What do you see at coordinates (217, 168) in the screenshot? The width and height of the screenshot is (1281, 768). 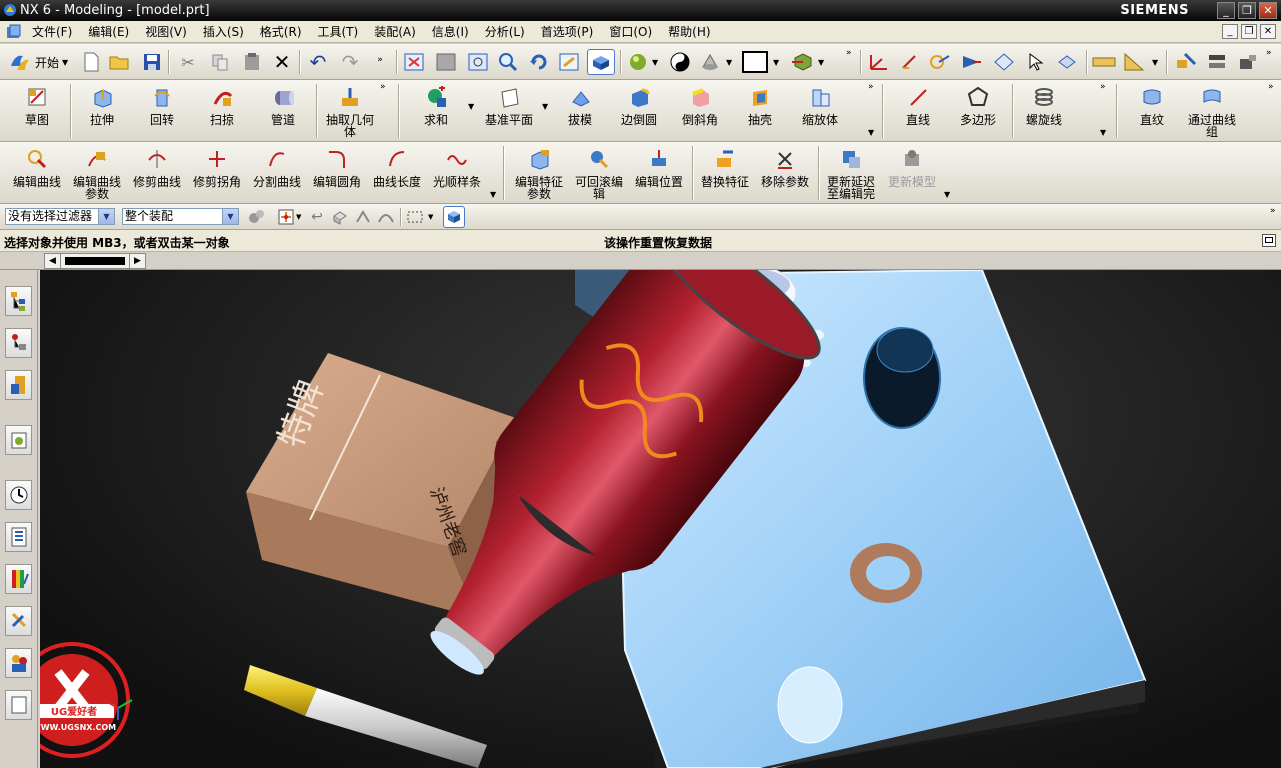 I see `trim-corner-button: 修剪拐角` at bounding box center [217, 168].